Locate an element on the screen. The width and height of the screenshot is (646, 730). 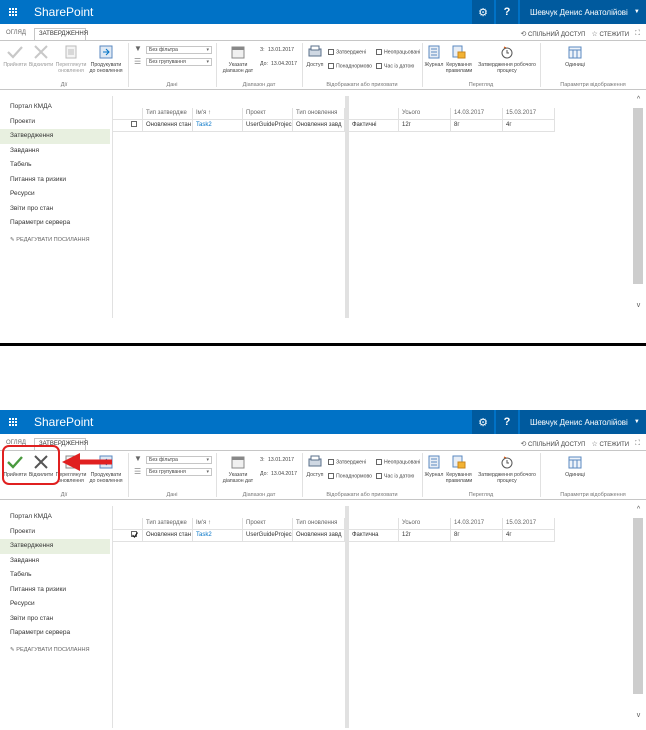
preview-button: Переглянути оновлення is located at coordinates (71, 58).